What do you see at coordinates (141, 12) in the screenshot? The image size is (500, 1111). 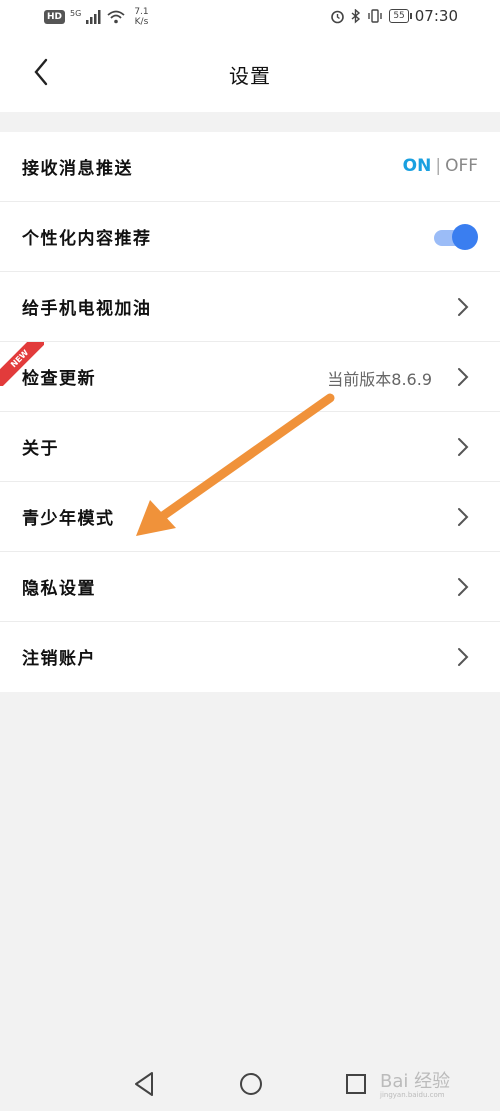 I see `net-speed-value: 7.1` at bounding box center [141, 12].